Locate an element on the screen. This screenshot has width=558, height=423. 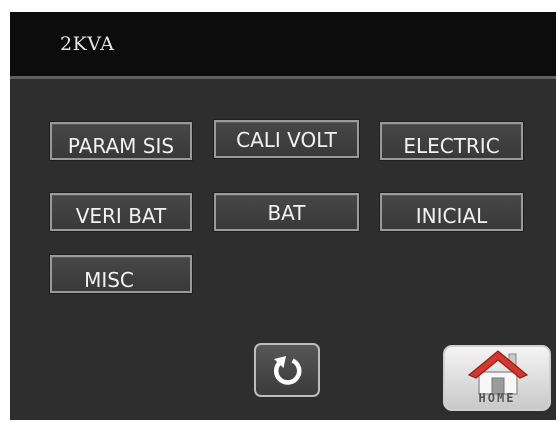
inicial-button: INICIAL is located at coordinates (451, 212).